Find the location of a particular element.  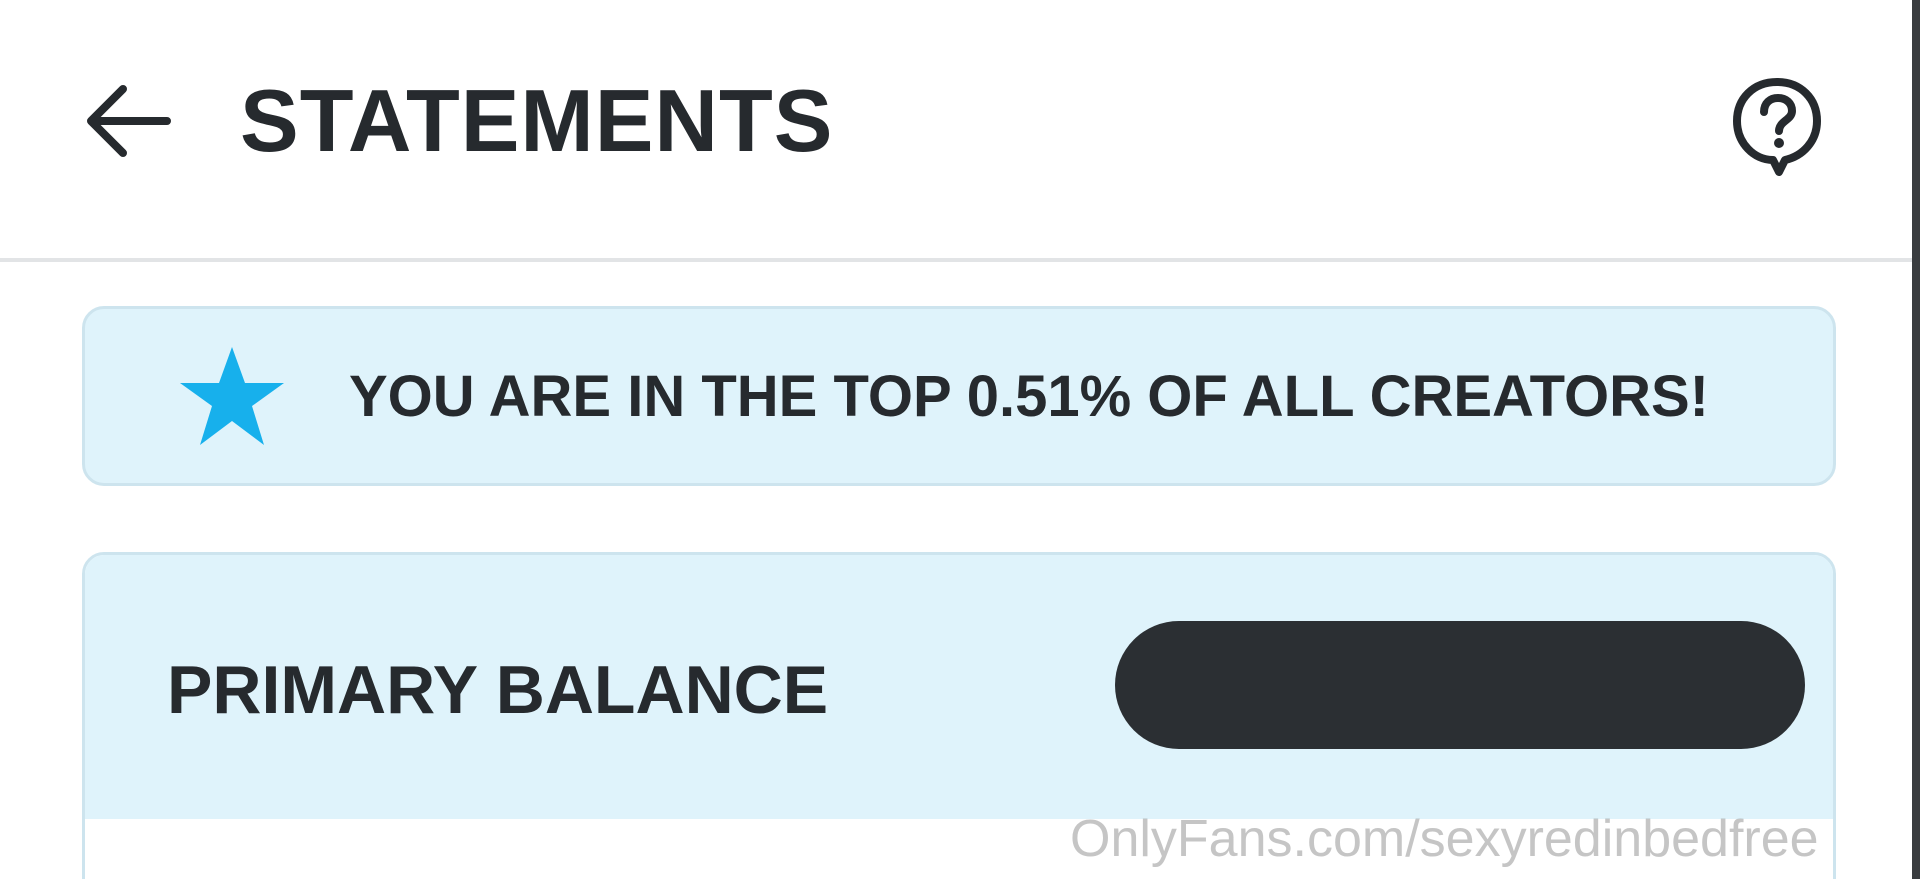

question-bubble-icon is located at coordinates (1777, 129).